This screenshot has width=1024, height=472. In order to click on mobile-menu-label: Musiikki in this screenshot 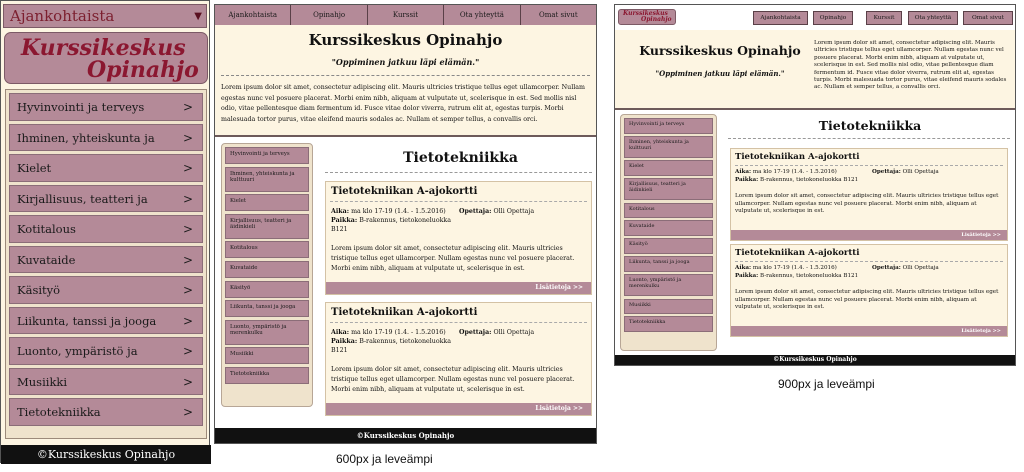, I will do `click(42, 381)`.